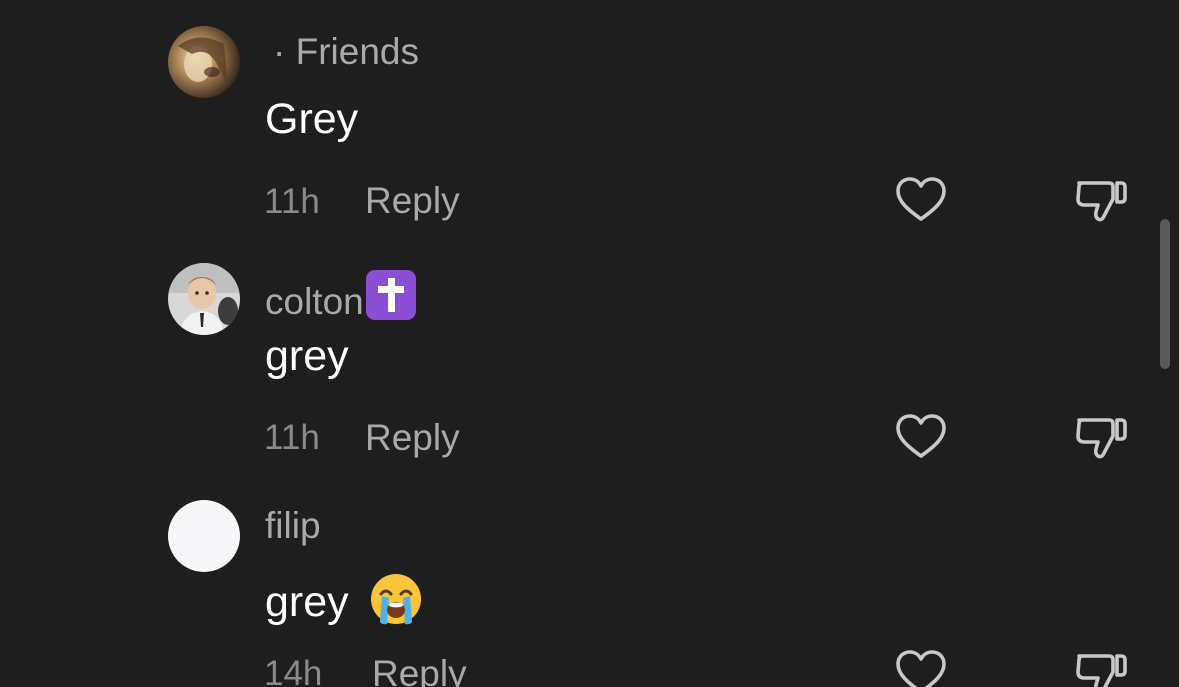 The height and width of the screenshot is (687, 1179). Describe the element at coordinates (314, 301) in the screenshot. I see `author-name: colton` at that location.